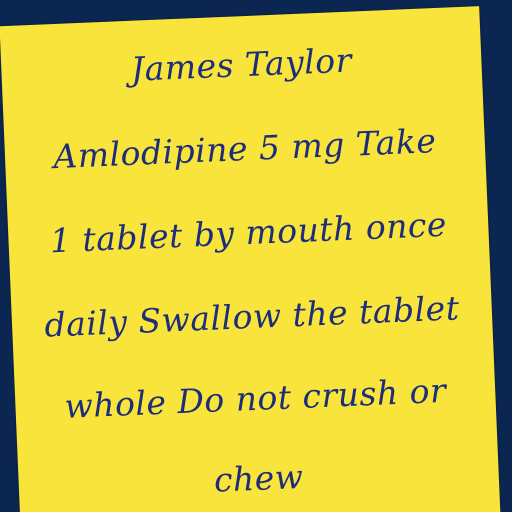 The width and height of the screenshot is (512, 512). What do you see at coordinates (248, 232) in the screenshot?
I see `instruction-line-2: 1 tablet by mouth once` at bounding box center [248, 232].